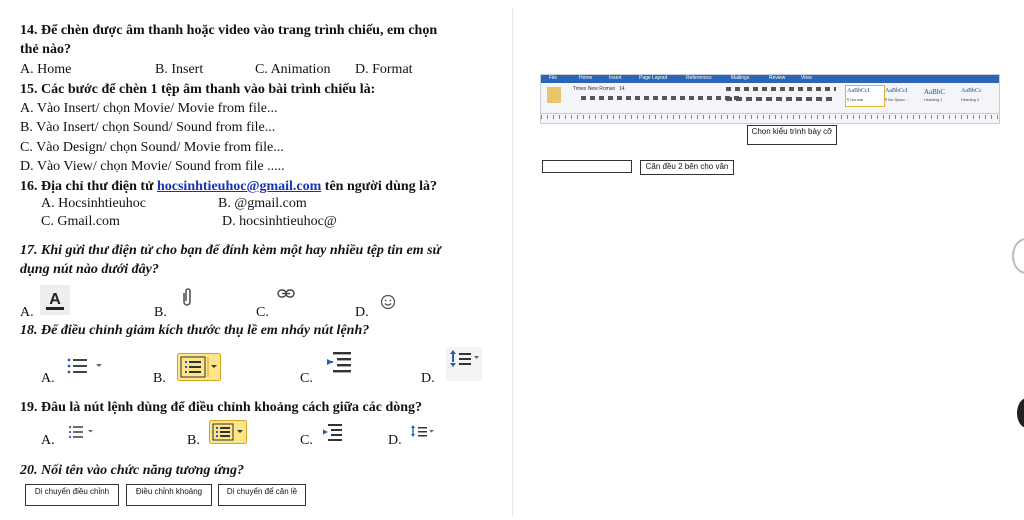 The image size is (1024, 520). Describe the element at coordinates (586, 78) in the screenshot. I see `ribbon-tab-home: Home` at that location.